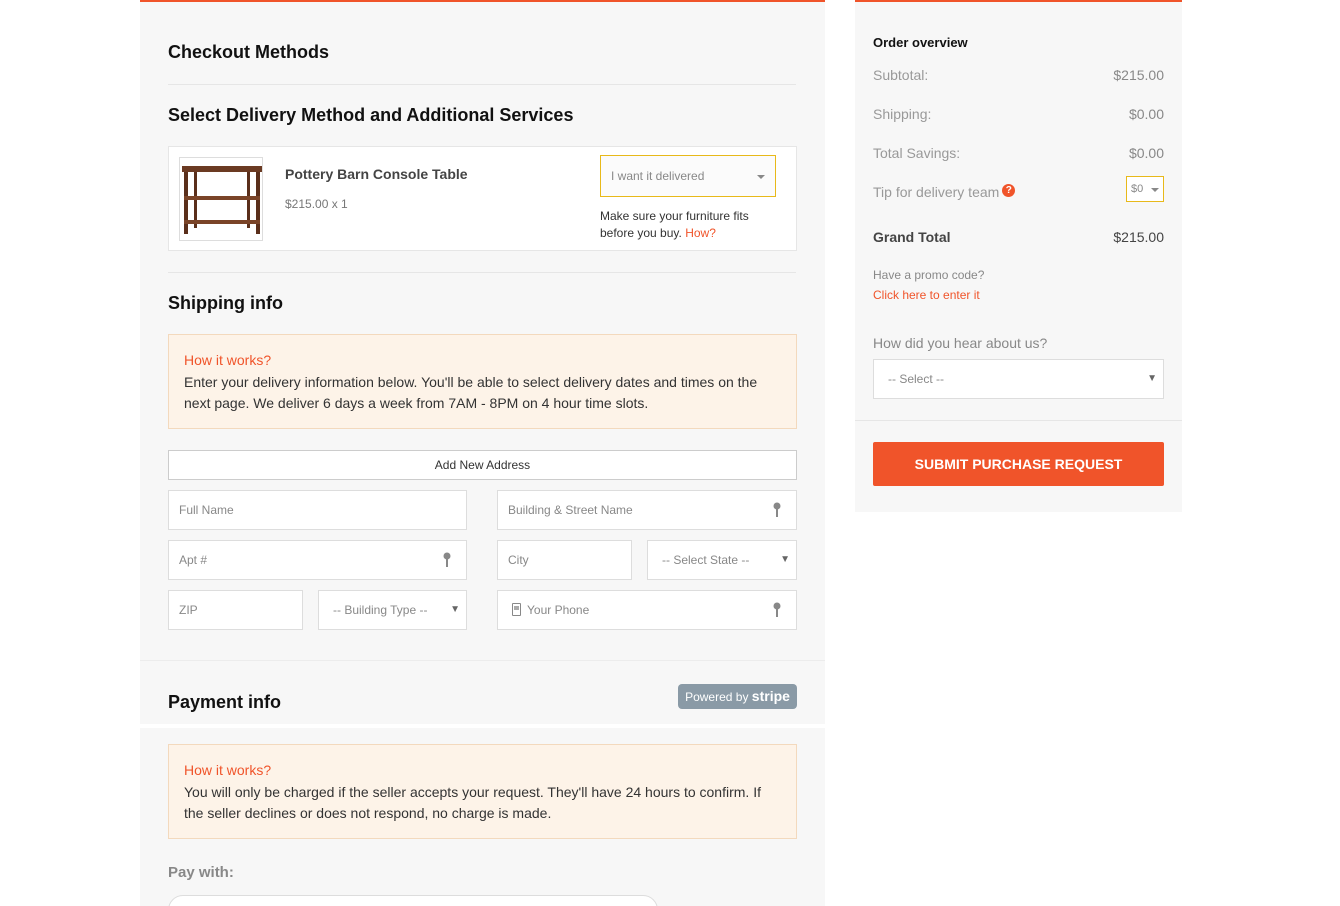 The height and width of the screenshot is (906, 1340). What do you see at coordinates (917, 153) in the screenshot?
I see `savings-label: Total Savings:` at bounding box center [917, 153].